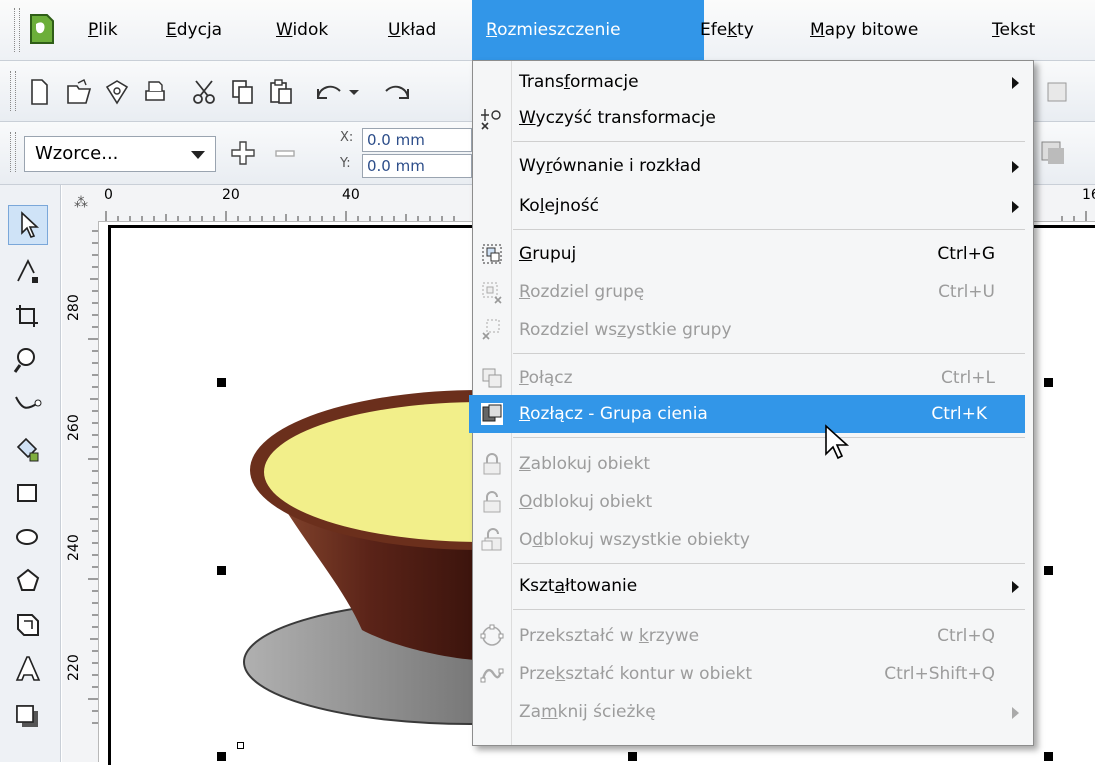  Describe the element at coordinates (586, 502) in the screenshot. I see `menu-item-label: Odblokuj obiekt` at that location.